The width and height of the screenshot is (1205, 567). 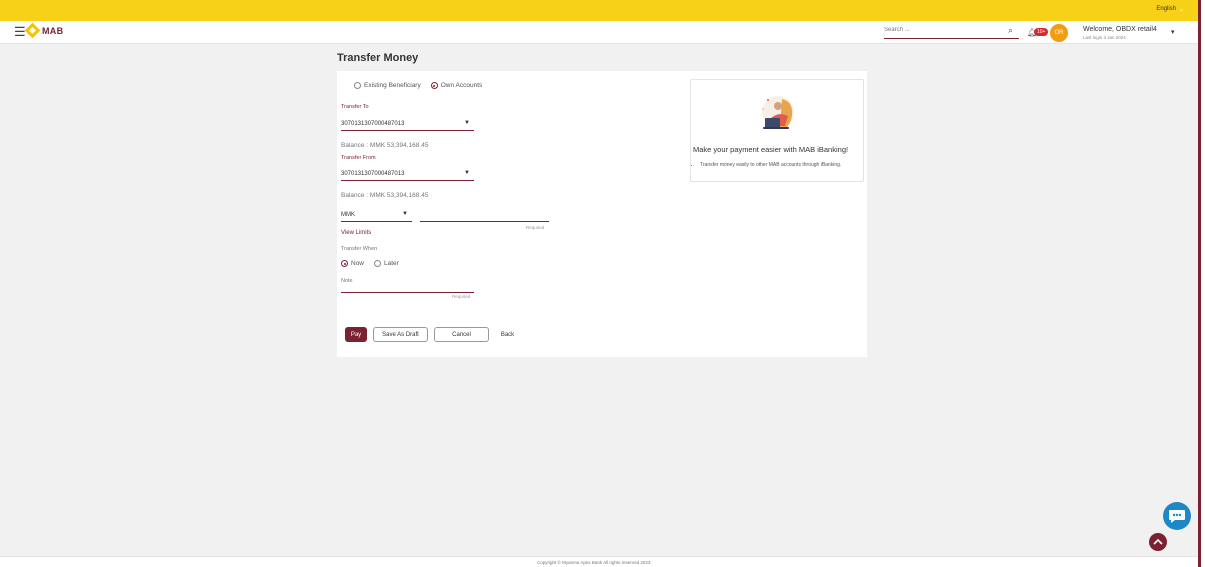 What do you see at coordinates (407, 174) in the screenshot?
I see `transfer-from-select: 3070131307000487013 ▼` at bounding box center [407, 174].